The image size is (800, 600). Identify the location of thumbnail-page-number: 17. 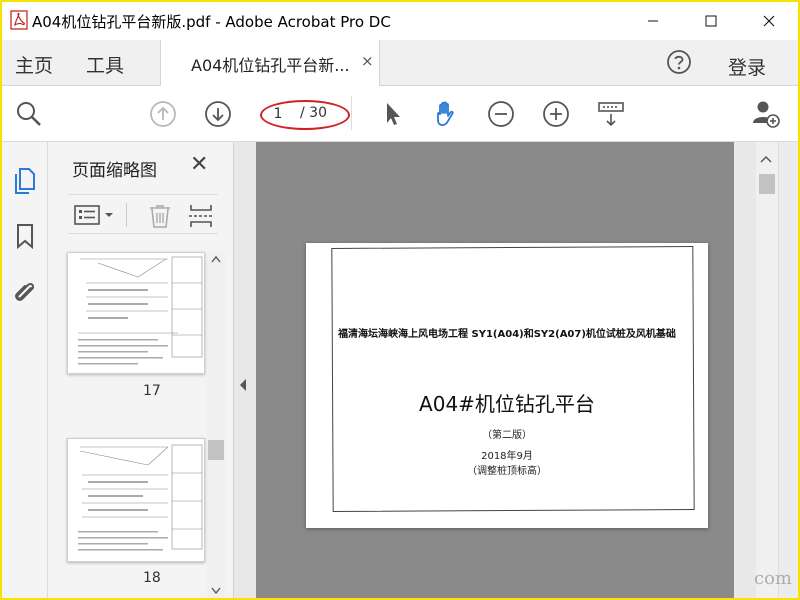
(152, 391).